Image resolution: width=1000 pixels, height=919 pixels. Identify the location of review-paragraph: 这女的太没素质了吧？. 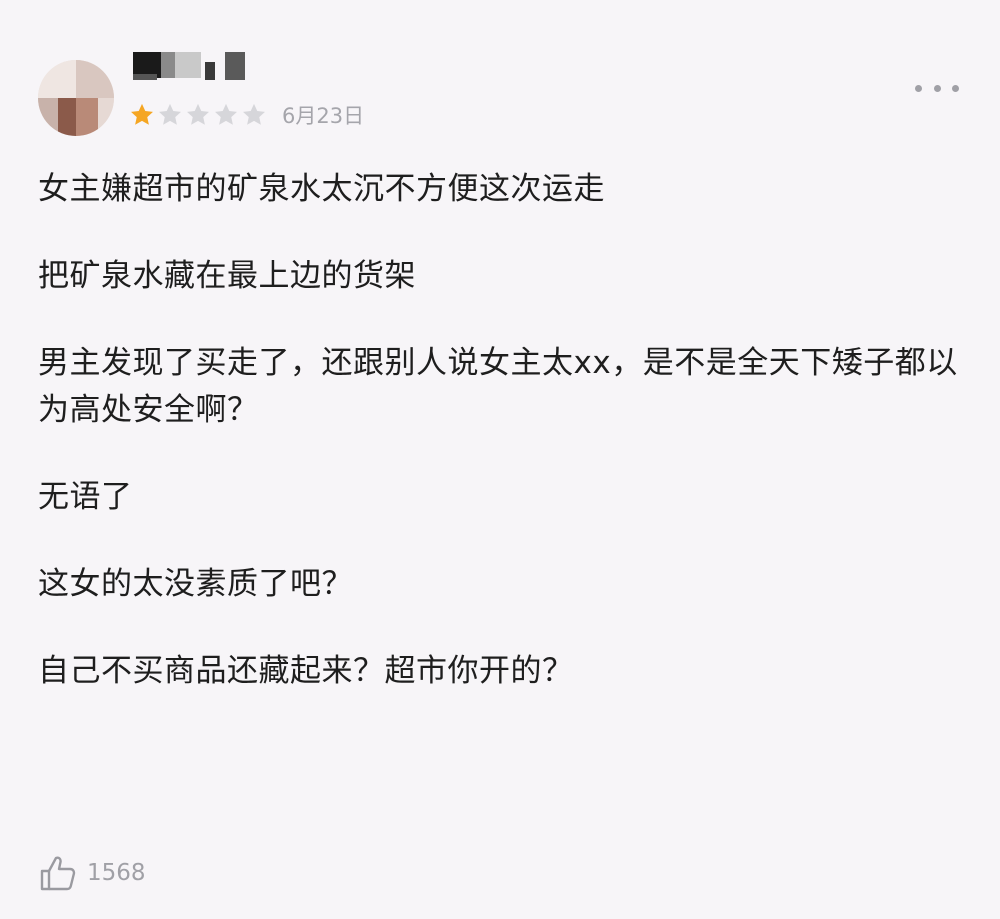
(195, 584).